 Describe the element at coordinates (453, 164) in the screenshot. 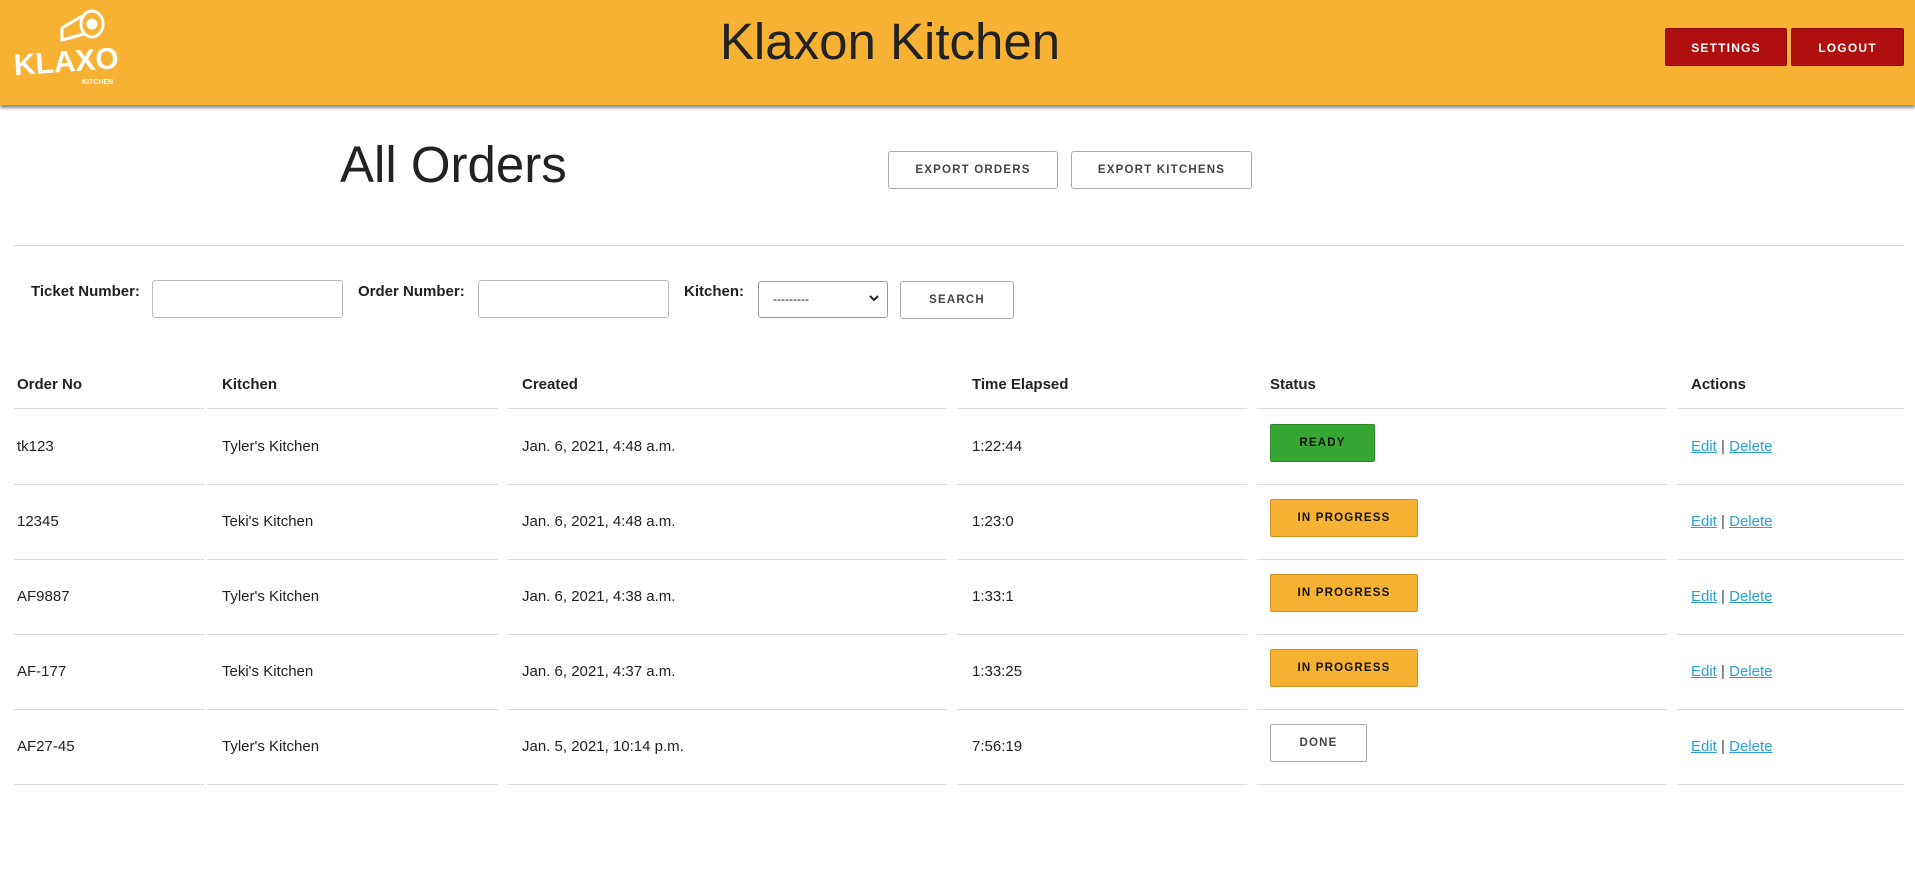

I see `page-title: All Orders` at that location.